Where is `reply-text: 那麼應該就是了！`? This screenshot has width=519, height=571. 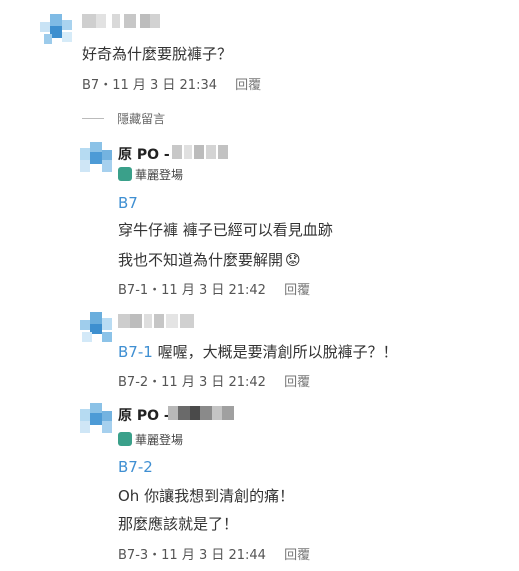 reply-text: 那麼應該就是了！ is located at coordinates (178, 524).